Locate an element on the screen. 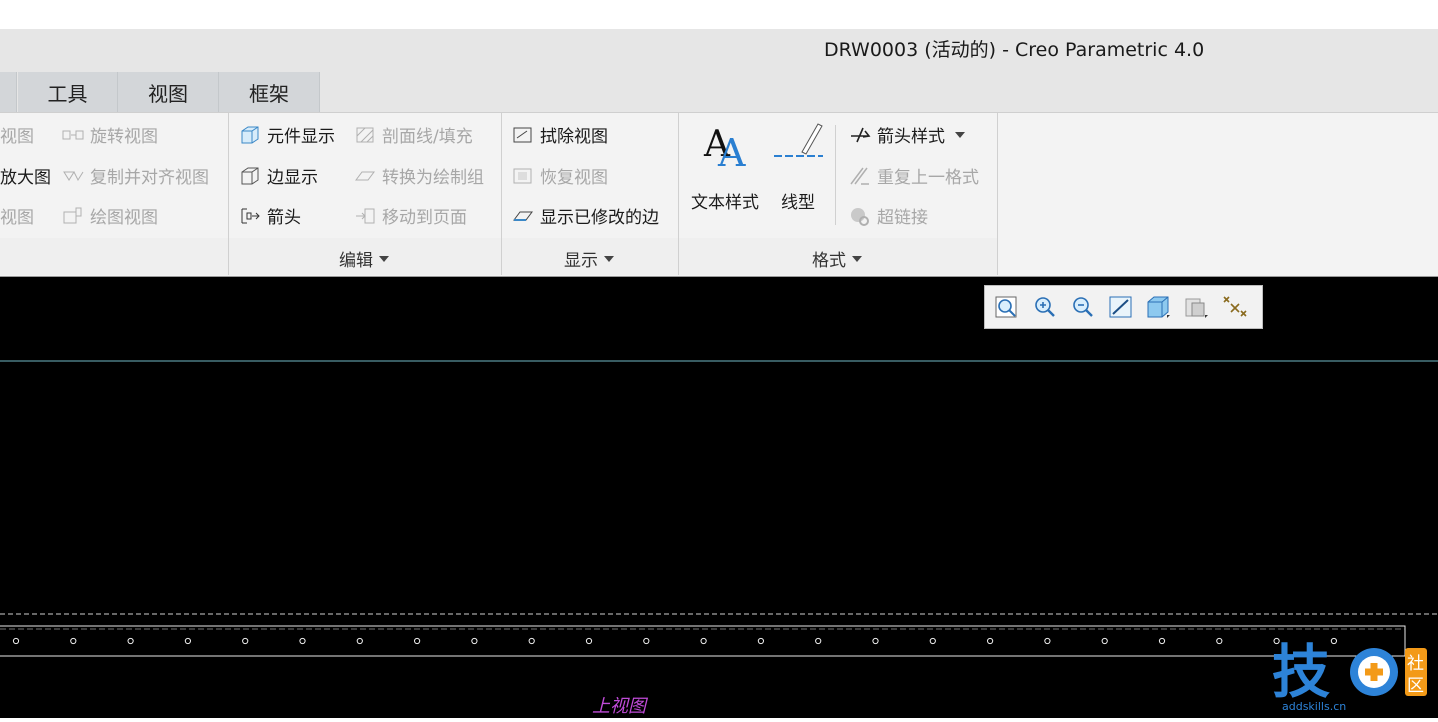  resume-view-button: 恢复视图 is located at coordinates (560, 175).